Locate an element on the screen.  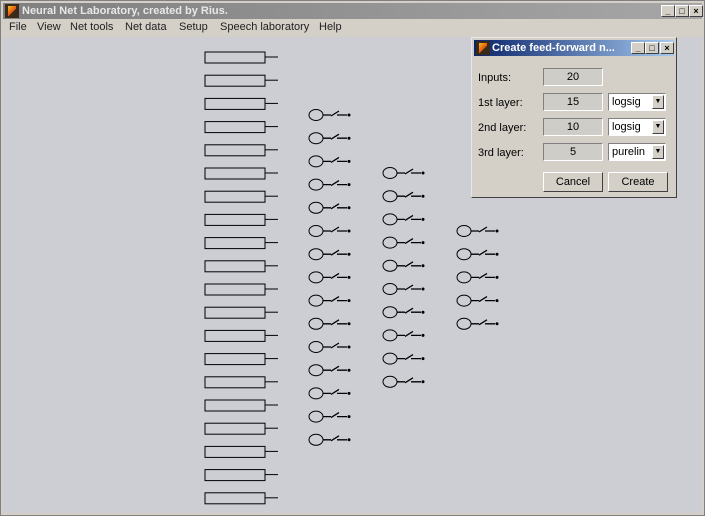
menu-speech-laboratory: Speech laboratory is located at coordinates (264, 27).